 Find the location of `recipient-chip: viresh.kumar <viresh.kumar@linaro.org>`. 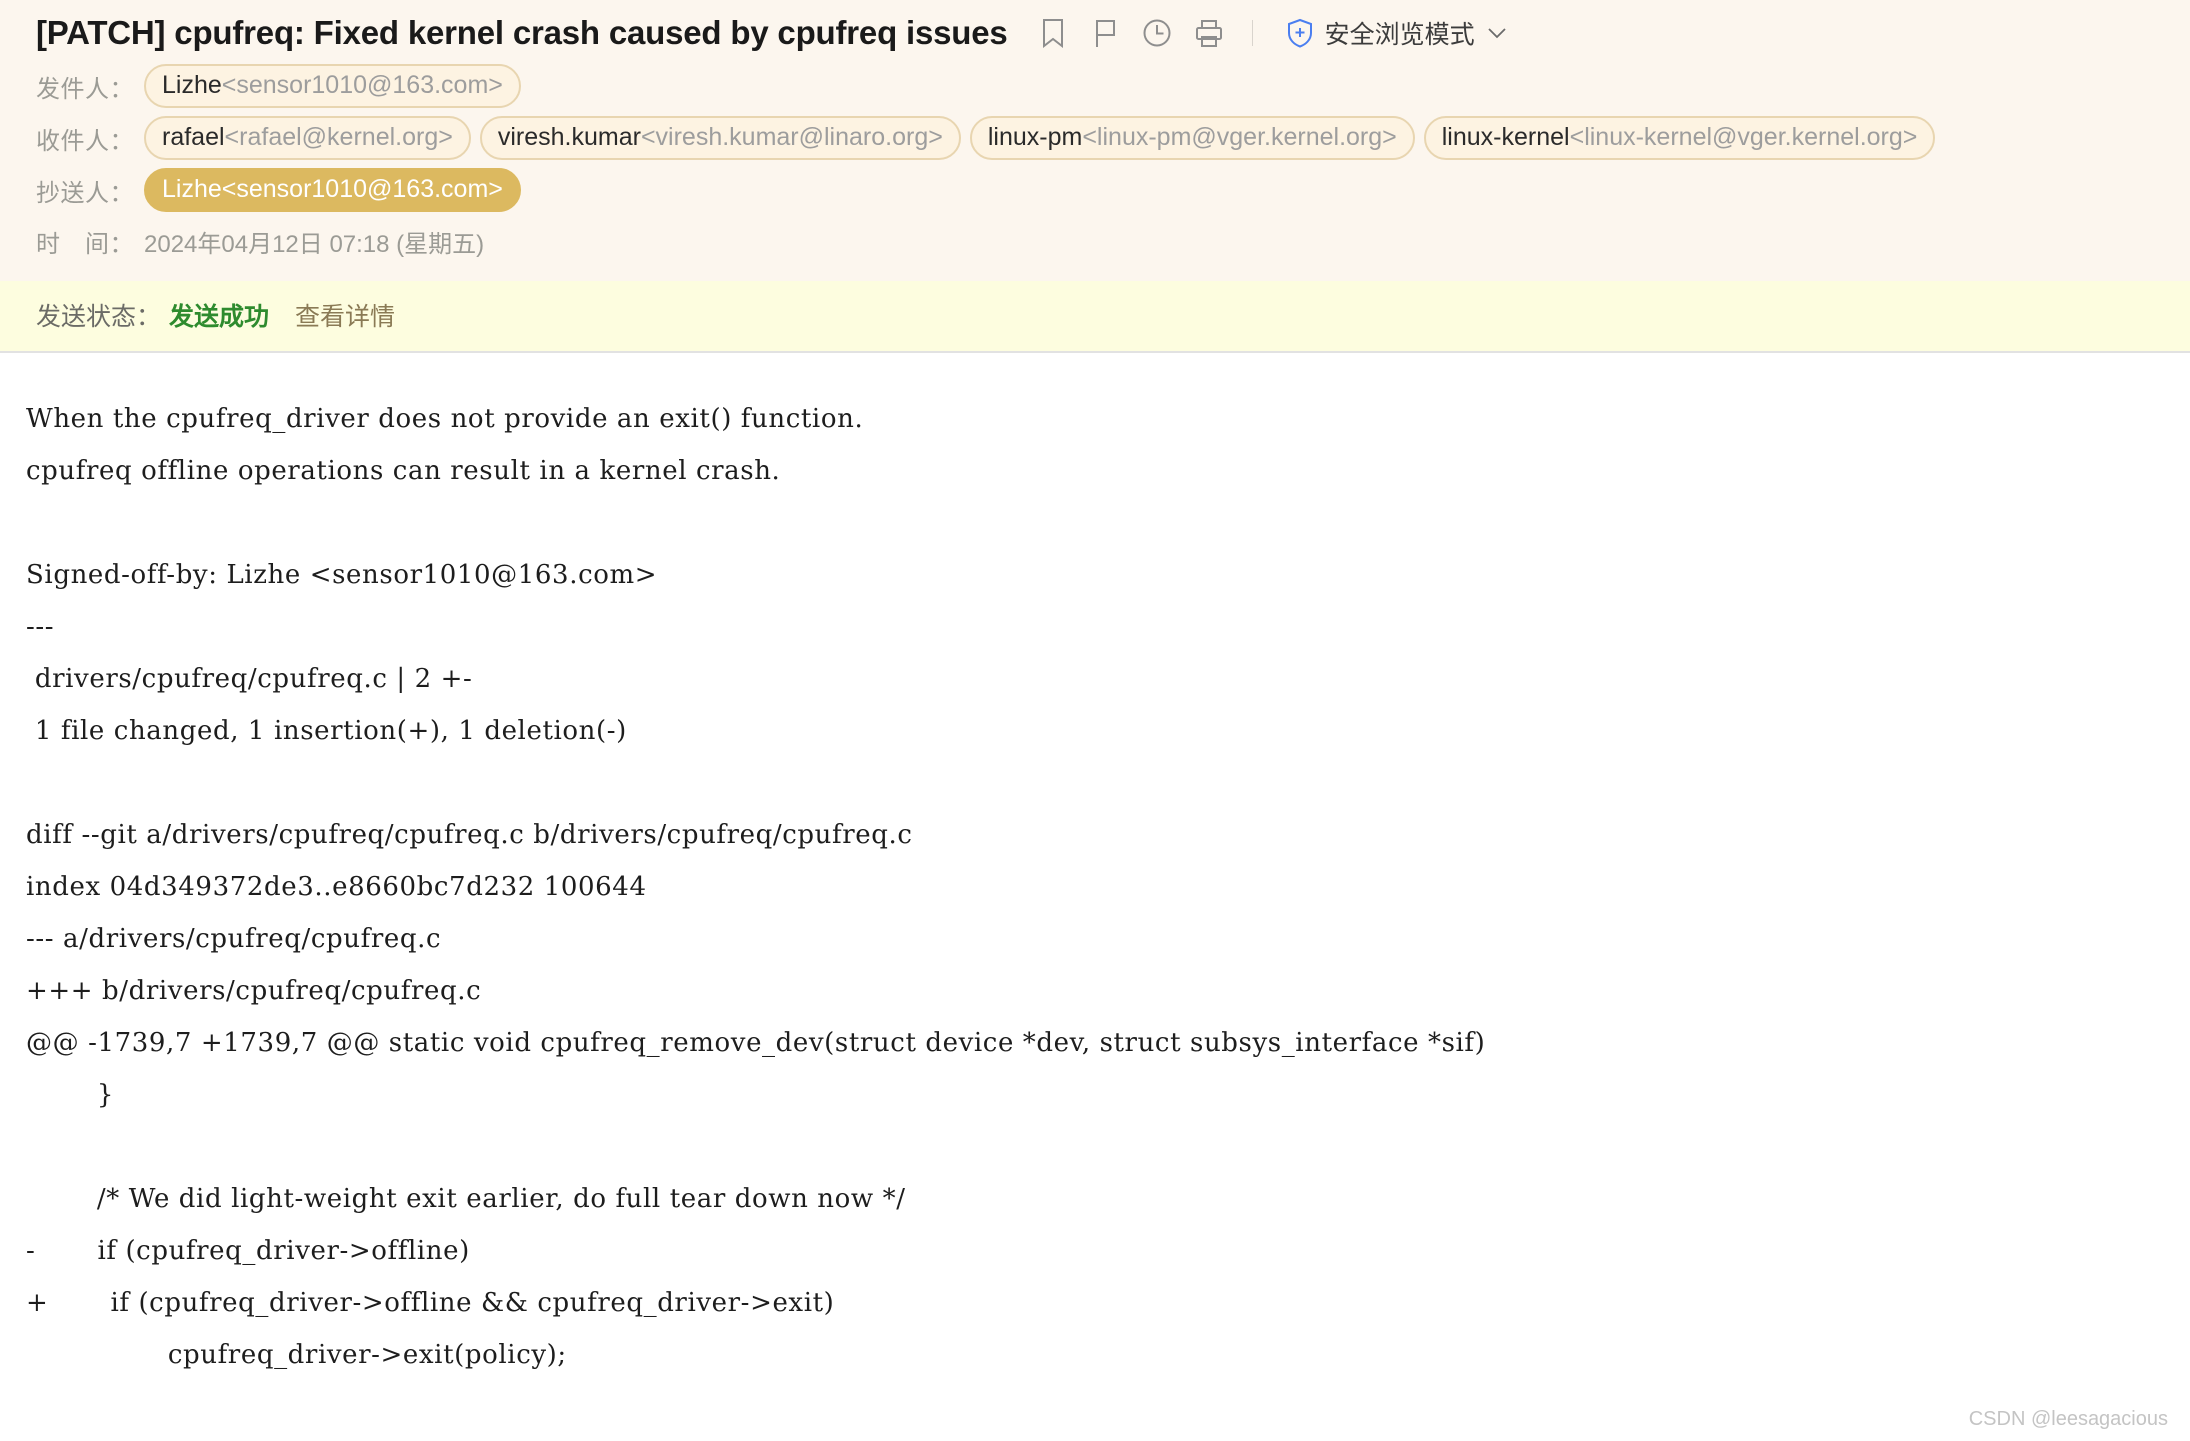

recipient-chip: viresh.kumar <viresh.kumar@linaro.org> is located at coordinates (720, 138).